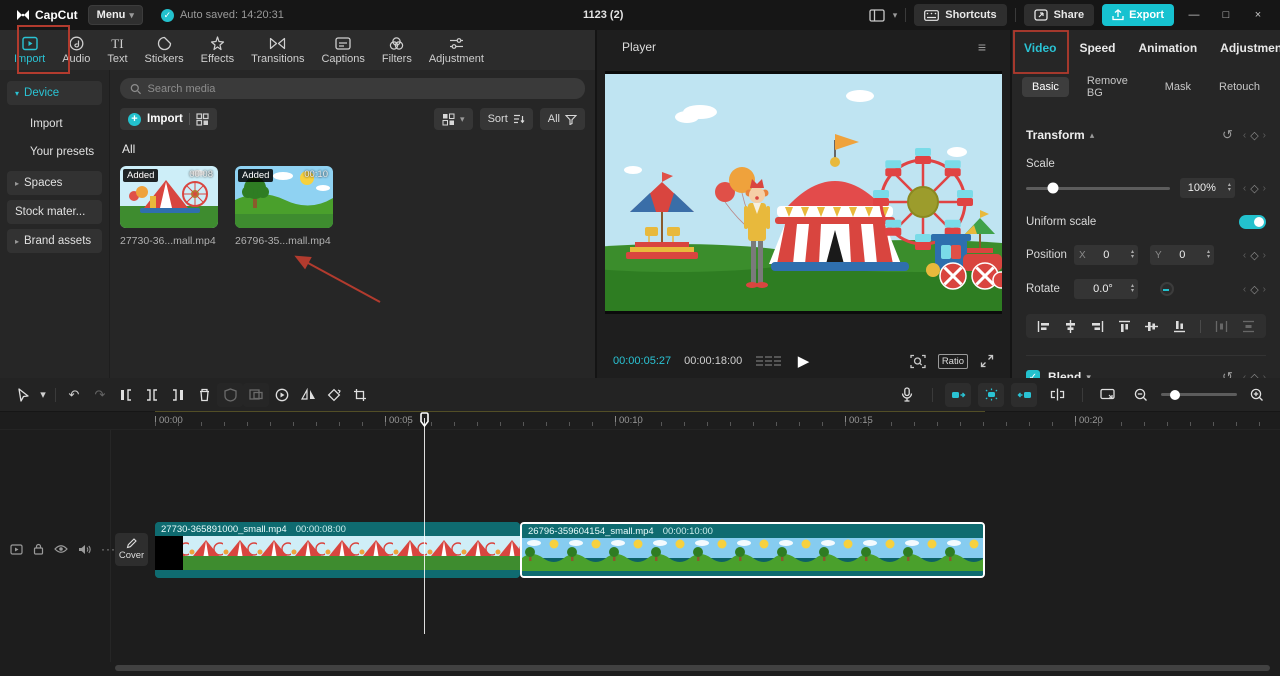 This screenshot has width=1280, height=676. Describe the element at coordinates (54, 183) in the screenshot. I see `sidebar-item-spaces: ▸ Spaces` at that location.